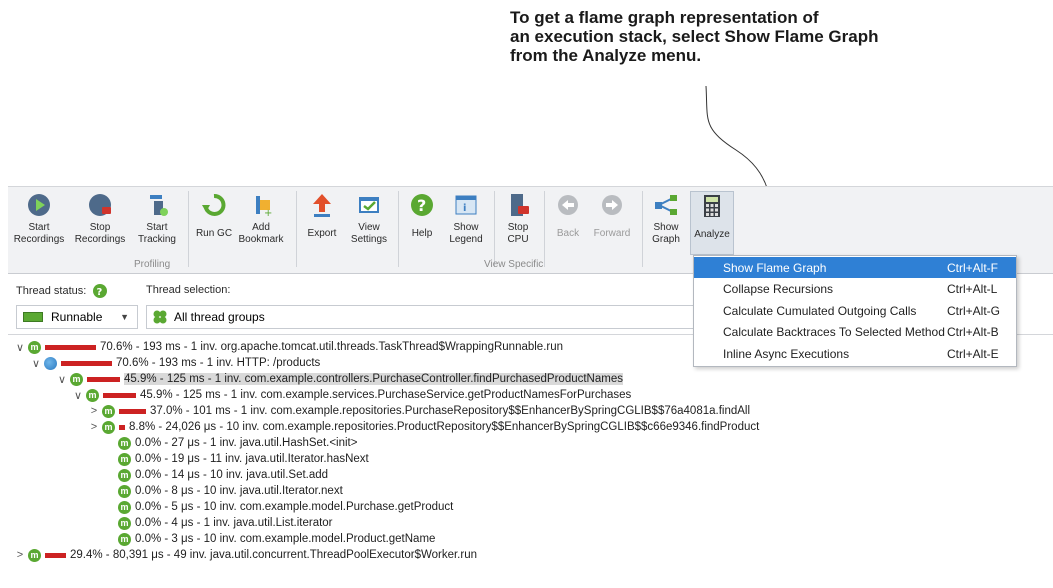  What do you see at coordinates (100, 205) in the screenshot?
I see `stop-recordings-icon` at bounding box center [100, 205].